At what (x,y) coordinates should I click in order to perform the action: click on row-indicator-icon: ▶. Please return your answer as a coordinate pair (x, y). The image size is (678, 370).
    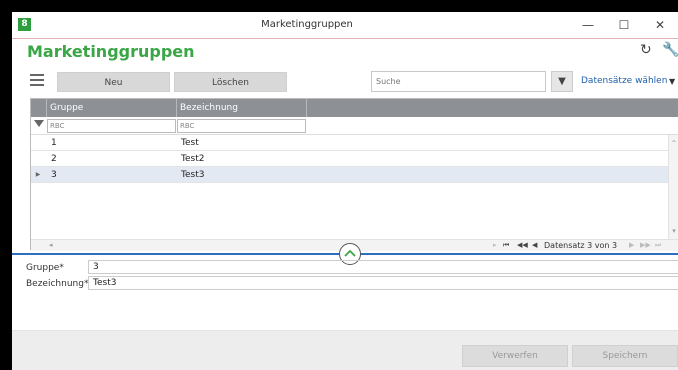
    Looking at the image, I should click on (38, 174).